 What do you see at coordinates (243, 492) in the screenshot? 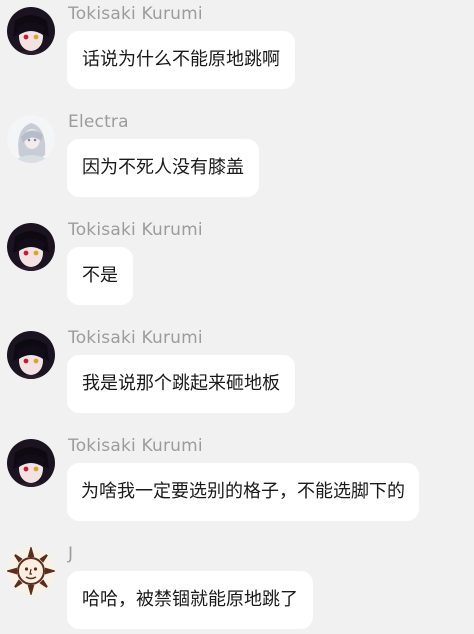
I see `message-bubble: 为啥我一定要选别的格子，不能选脚下的` at bounding box center [243, 492].